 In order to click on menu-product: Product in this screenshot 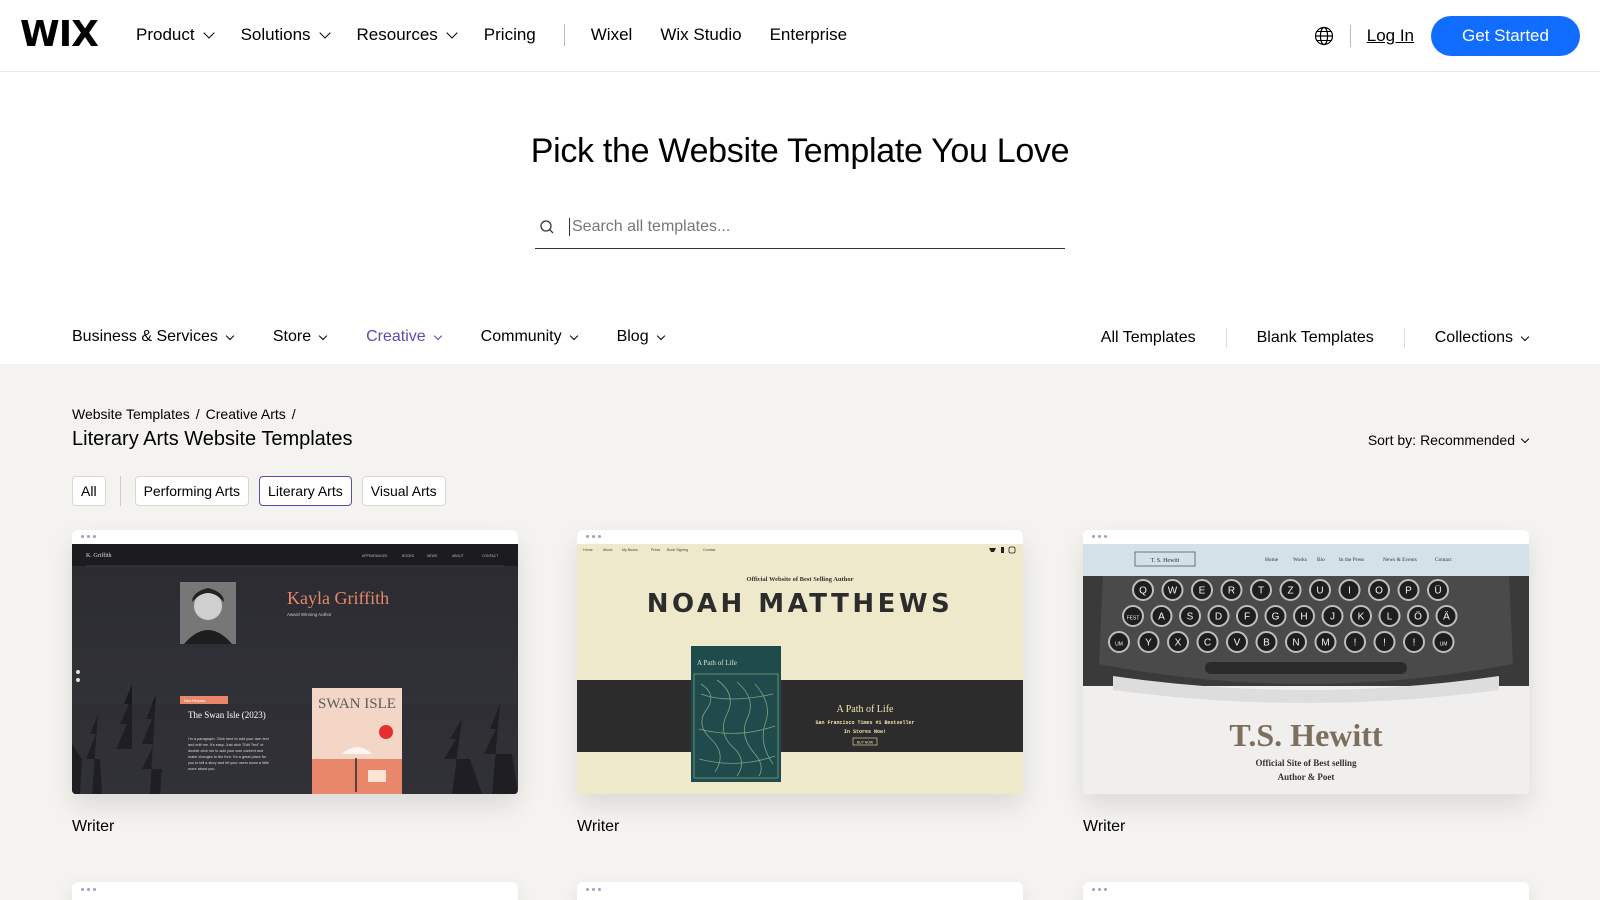, I will do `click(175, 35)`.